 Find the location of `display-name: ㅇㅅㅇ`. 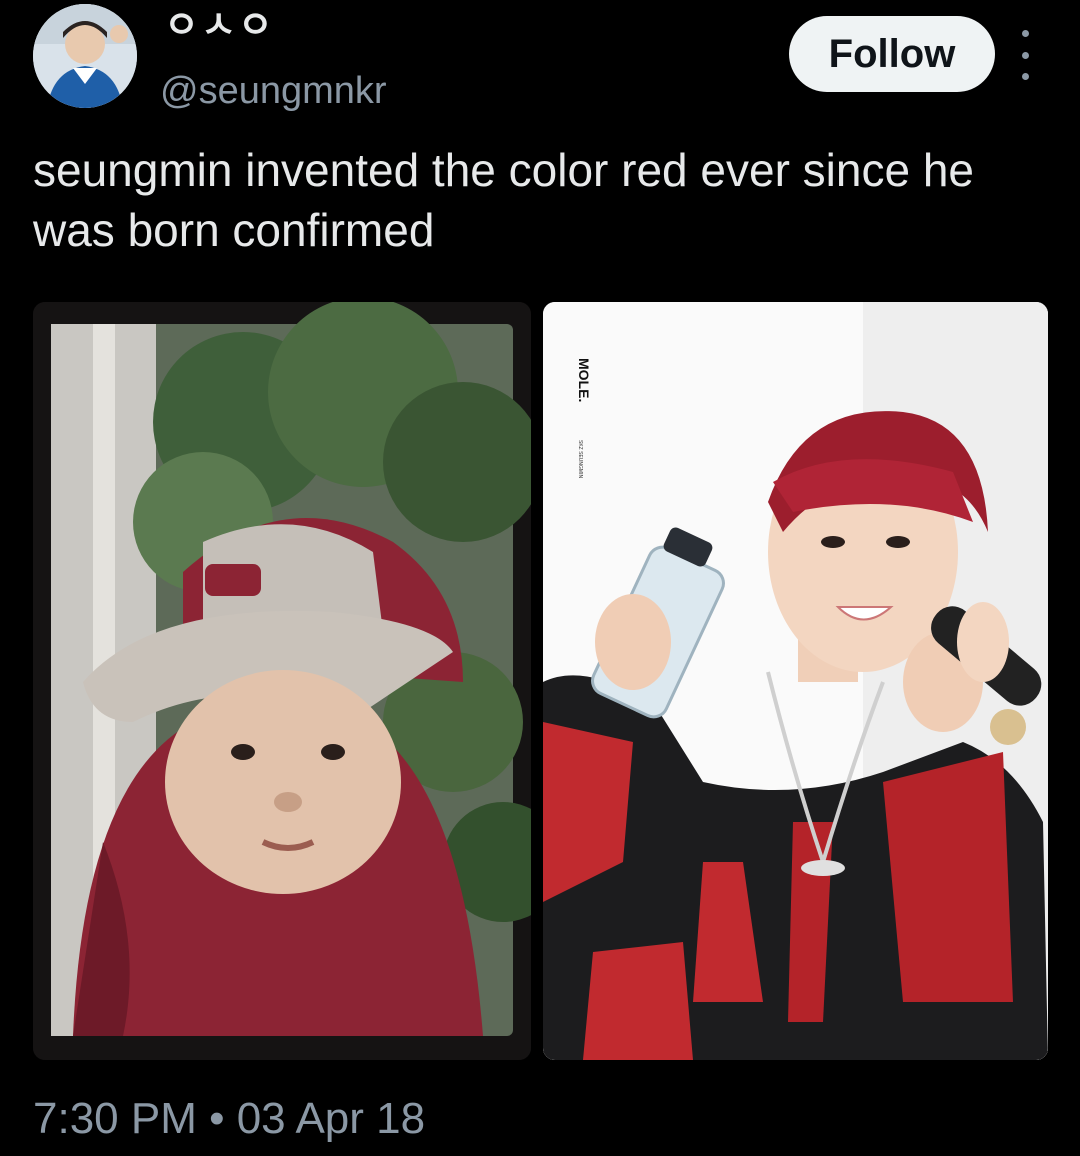

display-name: ㅇㅅㅇ is located at coordinates (219, 24).